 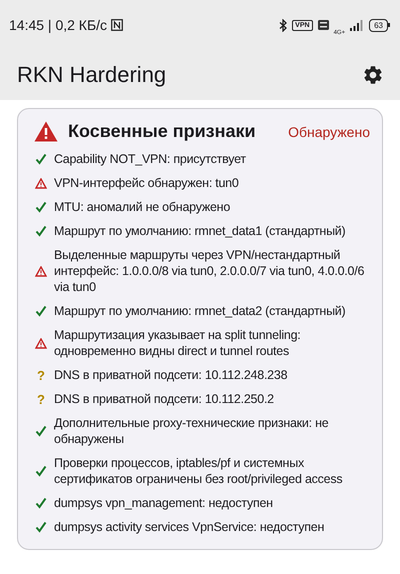 What do you see at coordinates (283, 25) in the screenshot?
I see `bluetooth-icon` at bounding box center [283, 25].